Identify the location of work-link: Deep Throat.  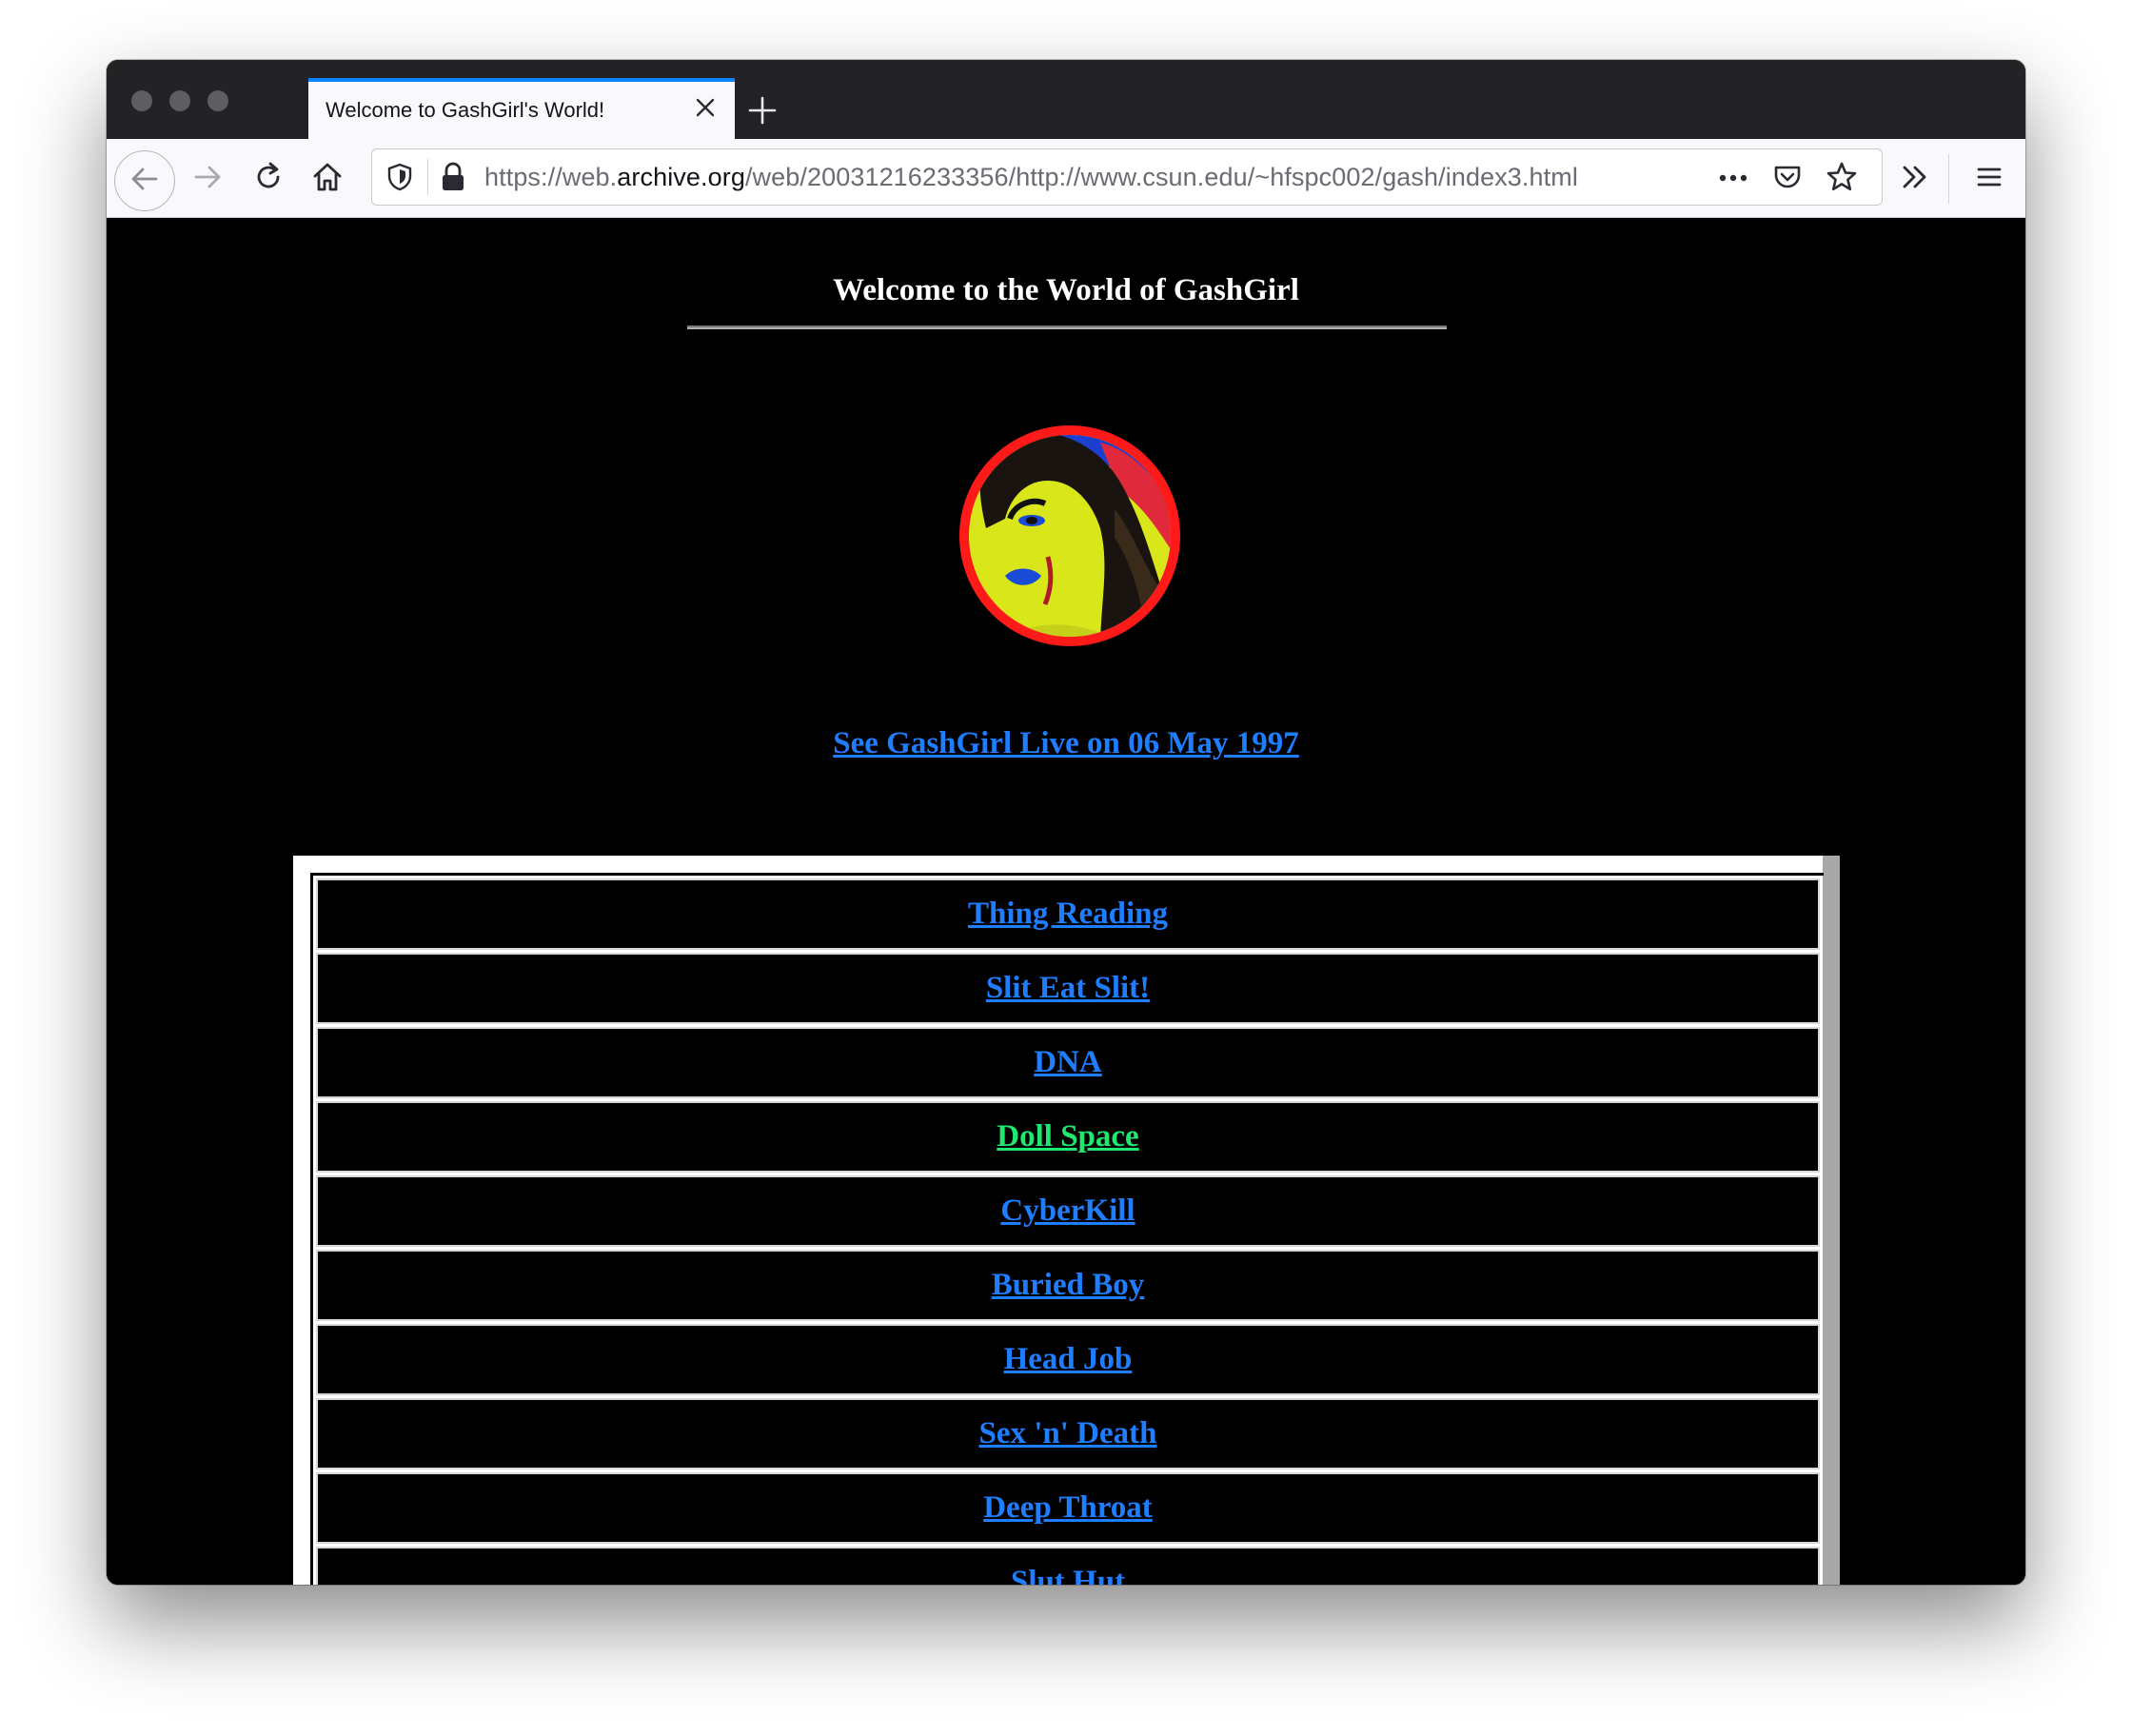
(1068, 1507).